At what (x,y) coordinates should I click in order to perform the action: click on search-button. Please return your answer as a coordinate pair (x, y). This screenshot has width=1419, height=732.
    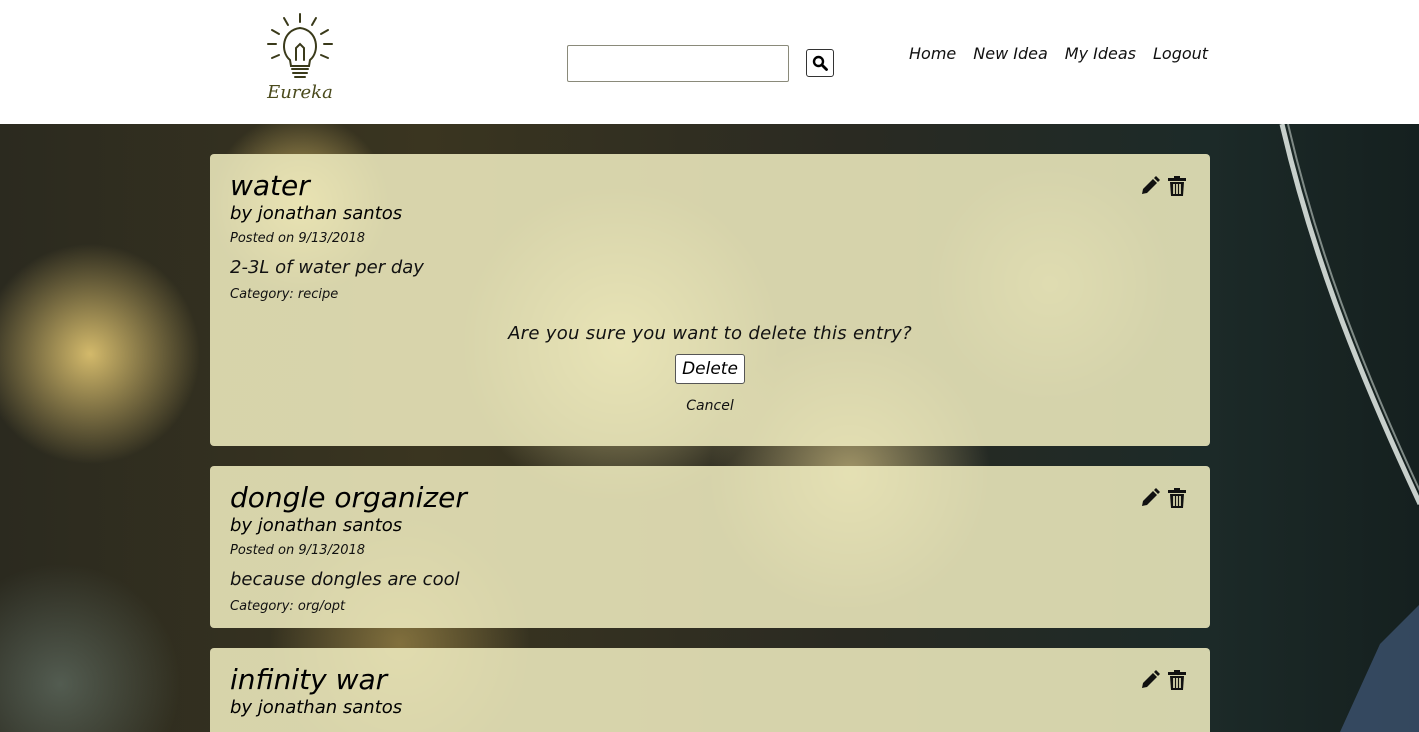
    Looking at the image, I should click on (820, 63).